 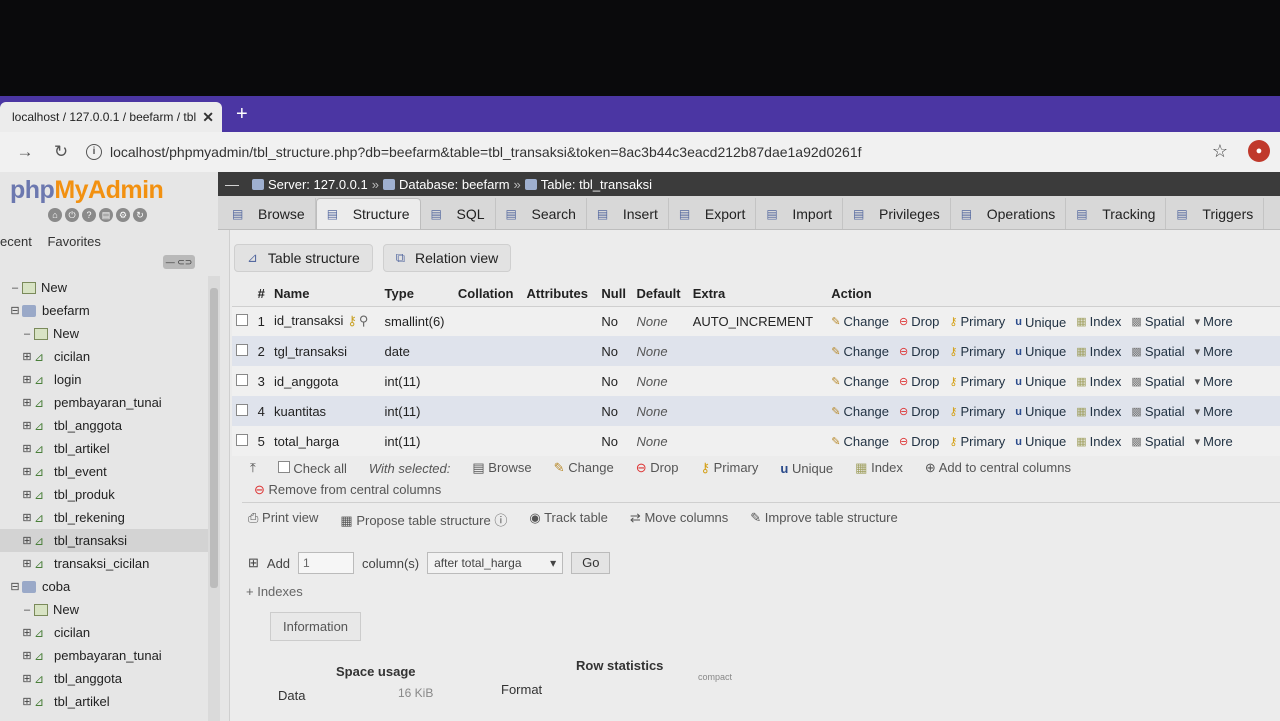 What do you see at coordinates (596, 184) in the screenshot?
I see `breadcrumb-table: Table: tbl_transaksi` at bounding box center [596, 184].